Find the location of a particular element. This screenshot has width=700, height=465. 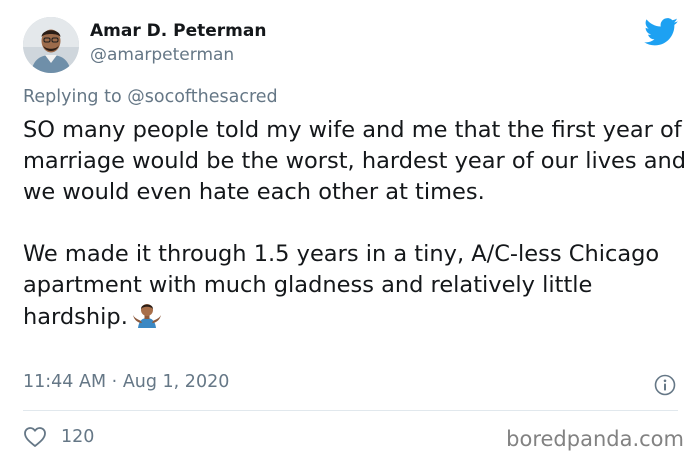

divider is located at coordinates (350, 410).